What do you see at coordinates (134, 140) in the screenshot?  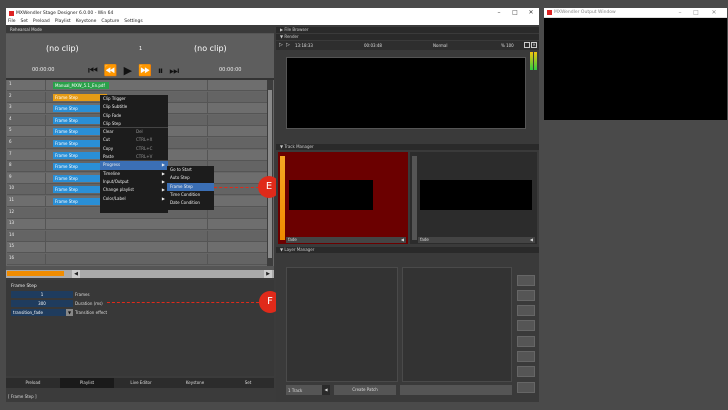 I see `menu-item-cut: Cut CTRL+X` at bounding box center [134, 140].